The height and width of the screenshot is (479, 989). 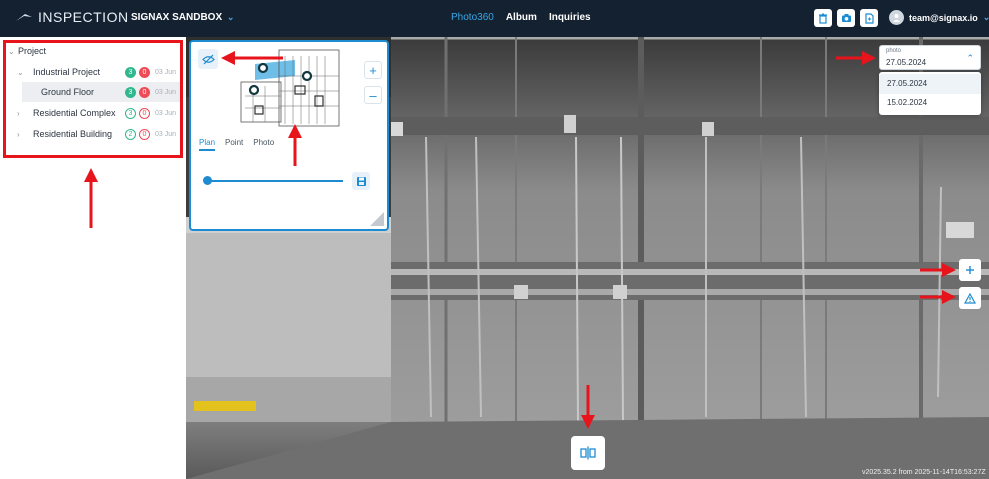 What do you see at coordinates (472, 17) in the screenshot?
I see `nav-photo360: Photo360` at bounding box center [472, 17].